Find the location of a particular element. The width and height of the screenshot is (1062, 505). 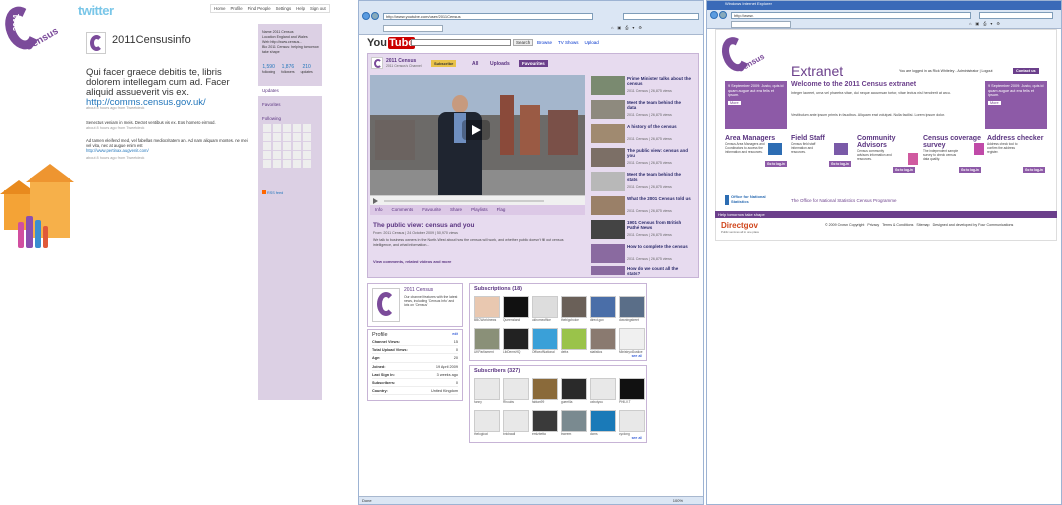

subscriber-item: guerrilla is located at coordinates (575, 391).